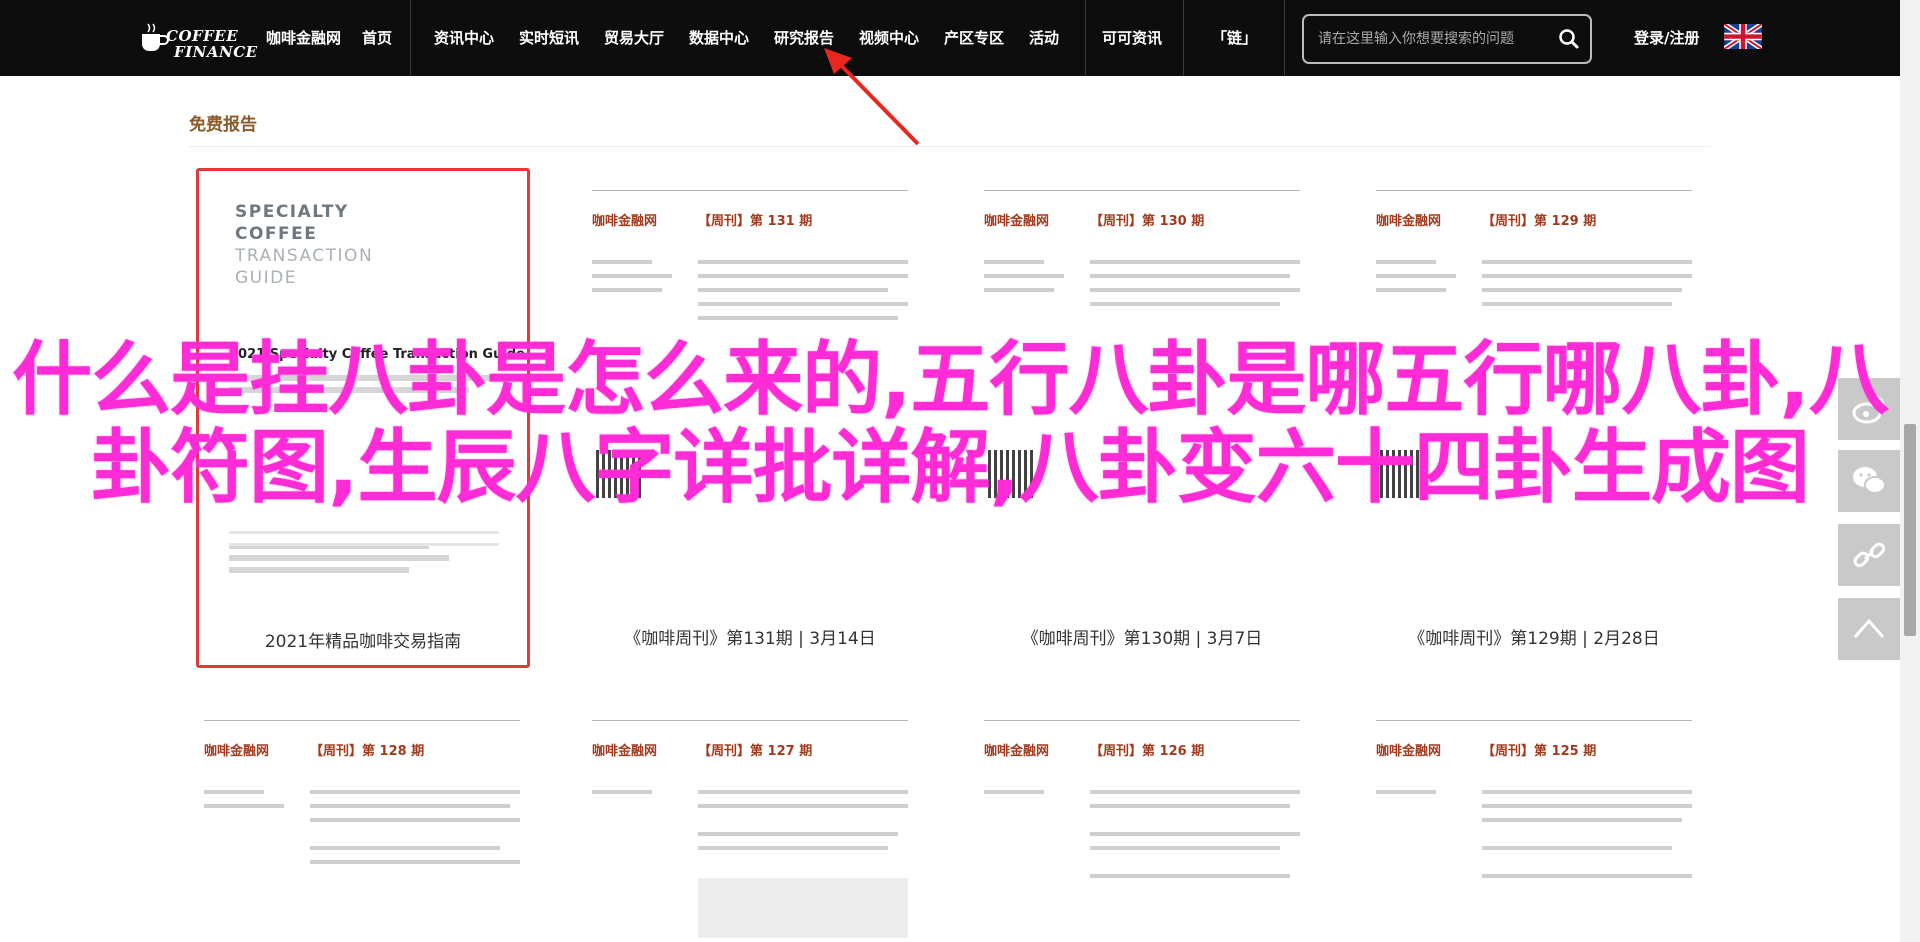 This screenshot has width=1920, height=942. I want to click on logo-line-1: COFFEE, so click(202, 36).